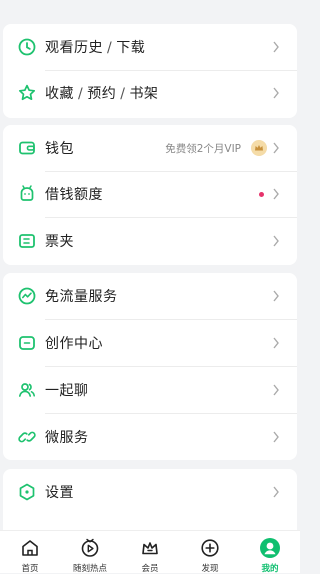 The image size is (320, 574). What do you see at coordinates (203, 148) in the screenshot?
I see `vip-promo-text: 免费领2个月VIP` at bounding box center [203, 148].